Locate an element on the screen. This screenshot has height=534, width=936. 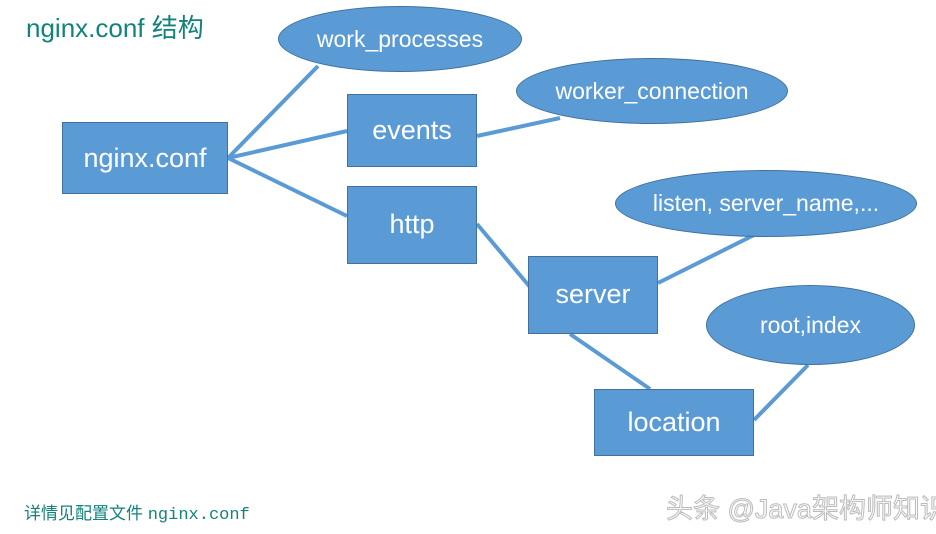
node-worker-connection-label: worker_connection is located at coordinates (652, 90).